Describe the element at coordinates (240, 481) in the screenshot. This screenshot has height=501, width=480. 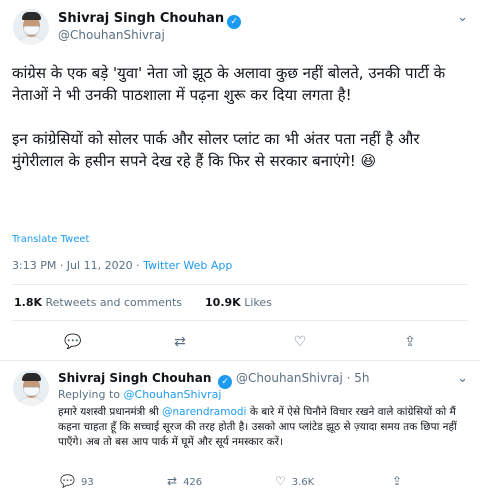
I see `reply-action-bar: 💬 93 ⇄ 426 ♡ 3.6K ⇪` at that location.